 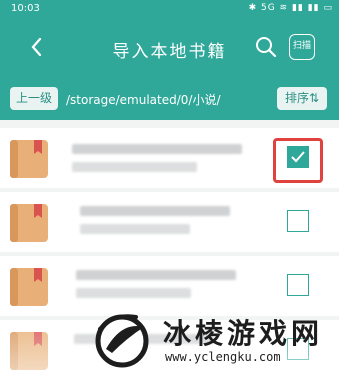 What do you see at coordinates (143, 100) in the screenshot?
I see `current-path: /storage/emulated/0/小说/` at bounding box center [143, 100].